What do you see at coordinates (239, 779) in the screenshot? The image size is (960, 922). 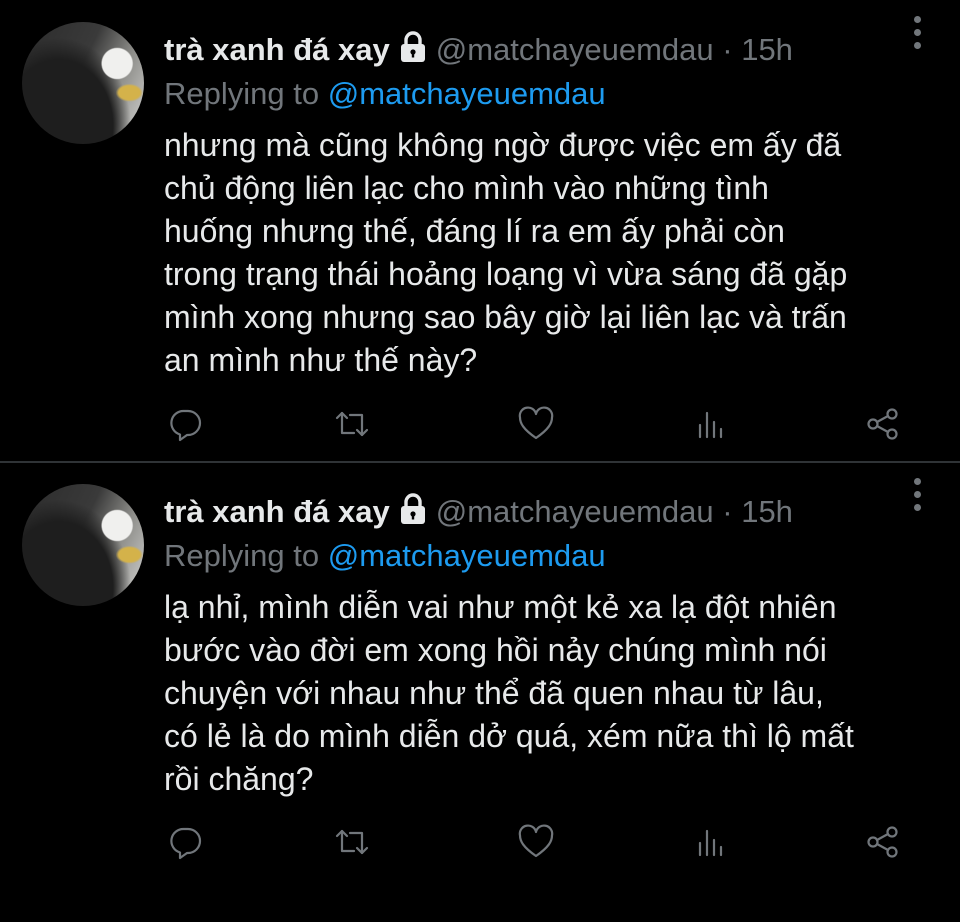 I see `tweet-text-line: rồi chăng?` at bounding box center [239, 779].